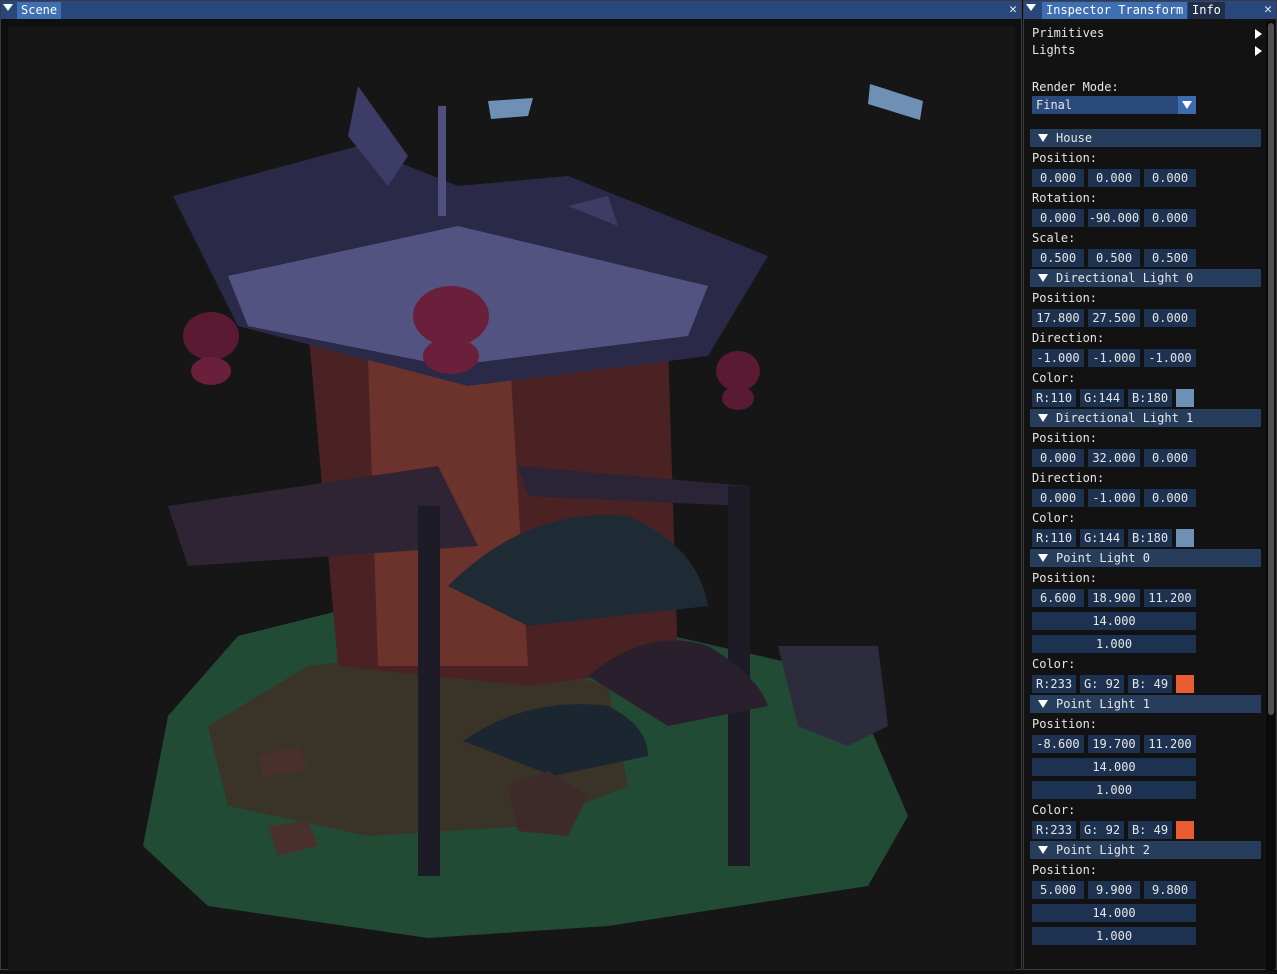  I want to click on pl1-position-label: Position:, so click(1065, 724).